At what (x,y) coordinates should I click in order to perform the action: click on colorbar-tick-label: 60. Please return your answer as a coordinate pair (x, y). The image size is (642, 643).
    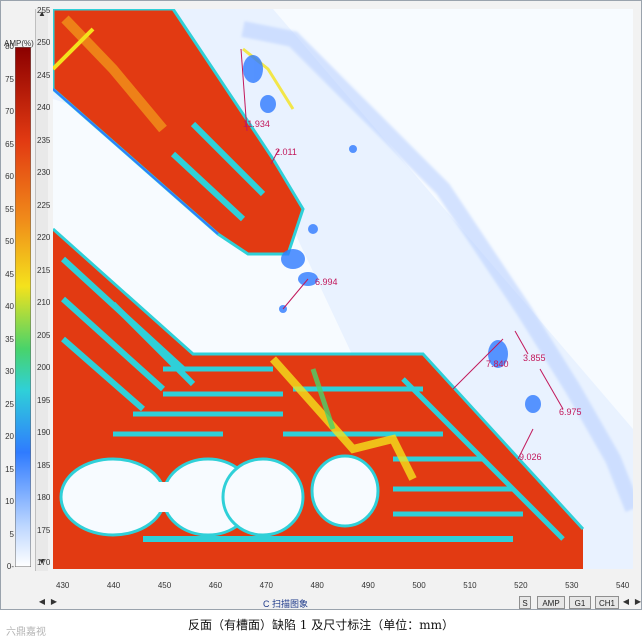
    Looking at the image, I should click on (9, 176).